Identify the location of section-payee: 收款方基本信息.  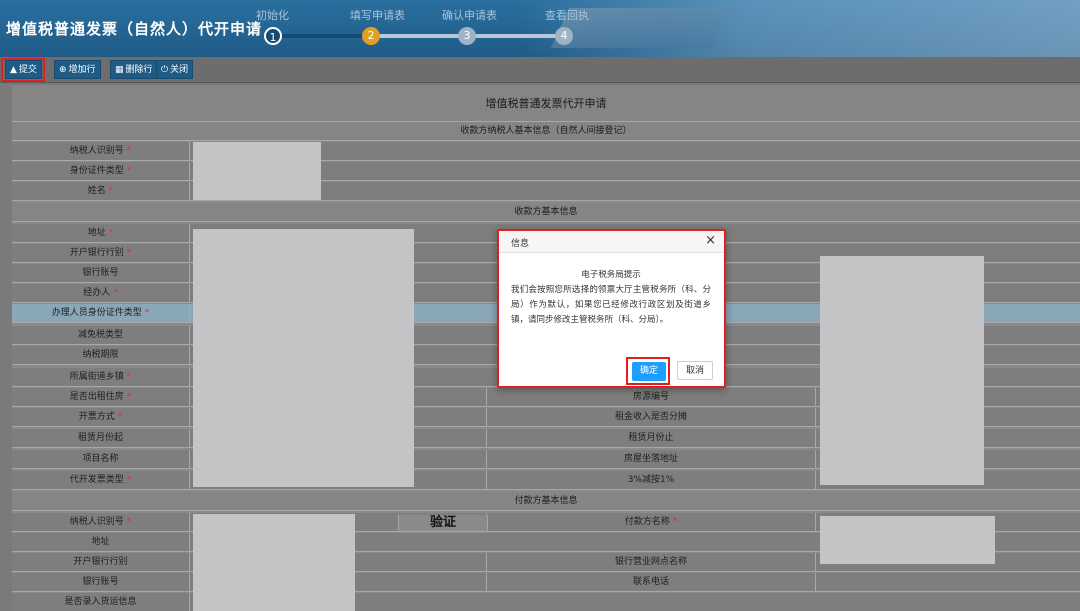
(546, 212).